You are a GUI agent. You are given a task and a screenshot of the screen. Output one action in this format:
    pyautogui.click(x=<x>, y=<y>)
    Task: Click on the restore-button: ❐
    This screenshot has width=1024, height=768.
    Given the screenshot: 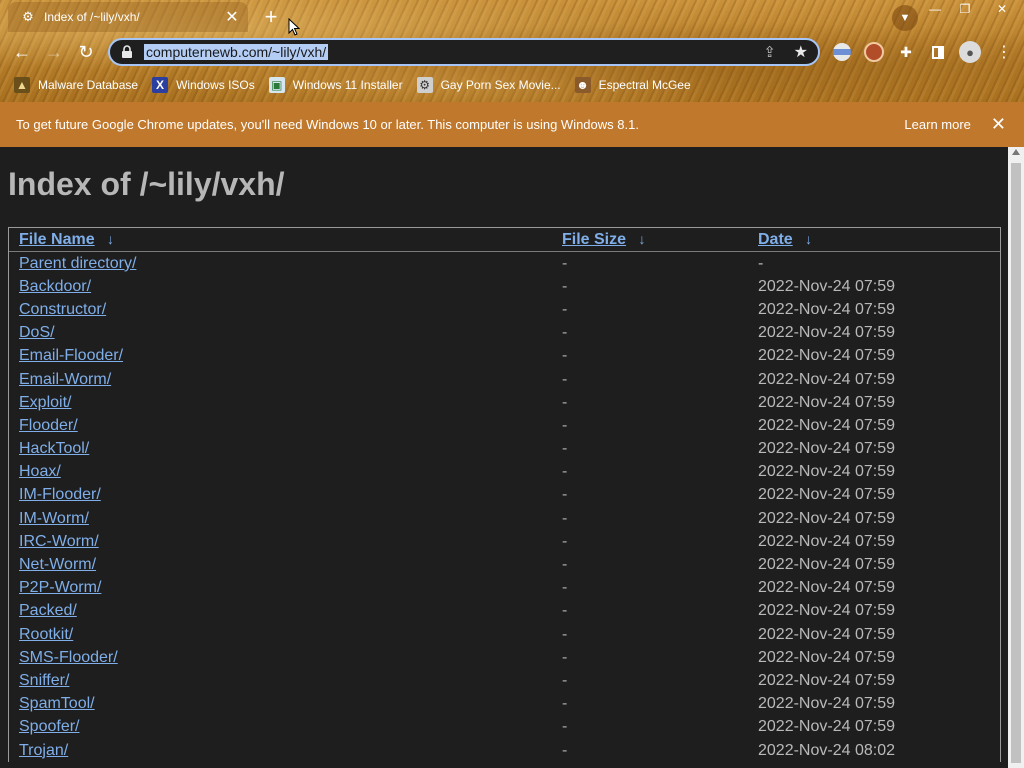 What is the action you would take?
    pyautogui.click(x=965, y=9)
    